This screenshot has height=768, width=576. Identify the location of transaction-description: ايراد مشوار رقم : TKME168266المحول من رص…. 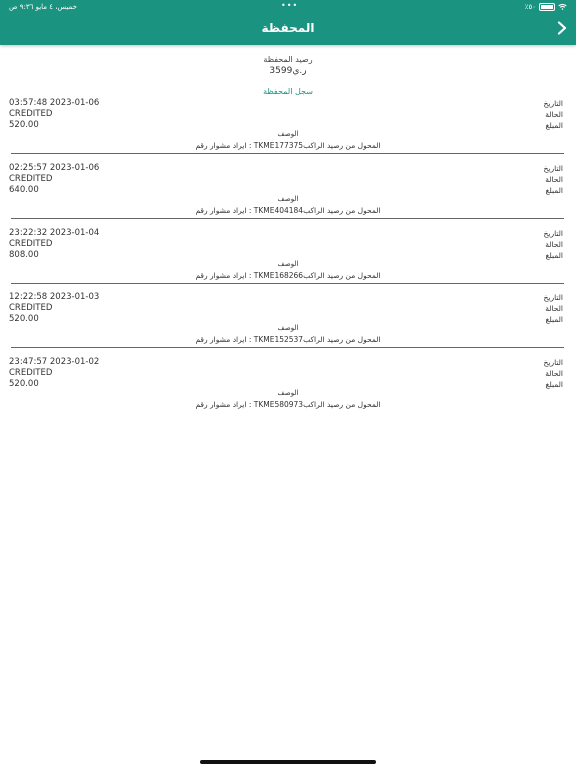
(288, 275).